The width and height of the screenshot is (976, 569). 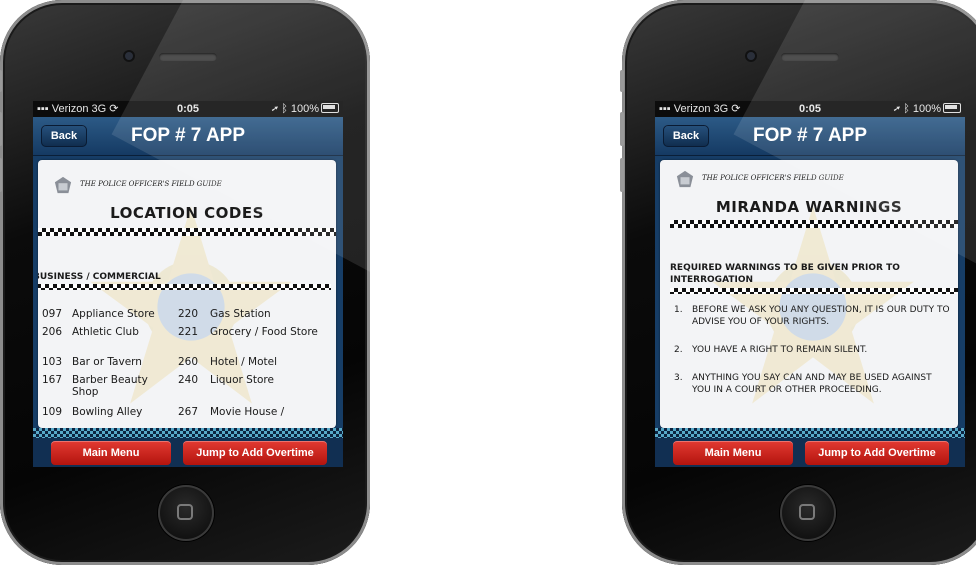 I want to click on code-name: Athletic Club, so click(x=105, y=332).